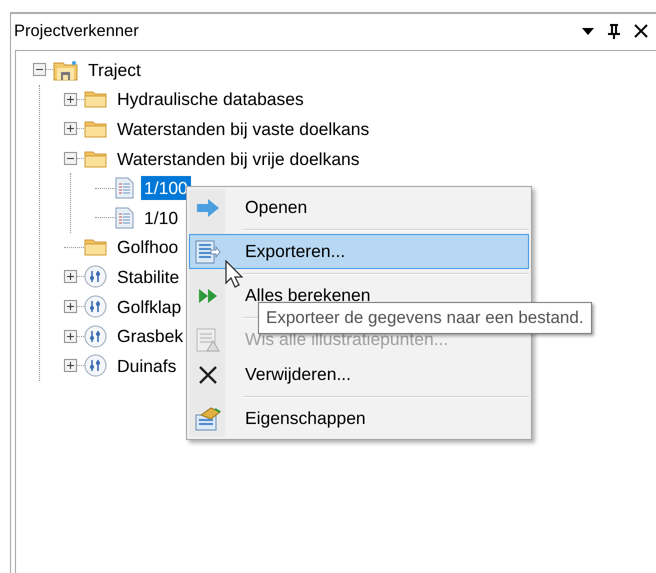 The height and width of the screenshot is (573, 656). I want to click on tree-item: Traject, so click(114, 70).